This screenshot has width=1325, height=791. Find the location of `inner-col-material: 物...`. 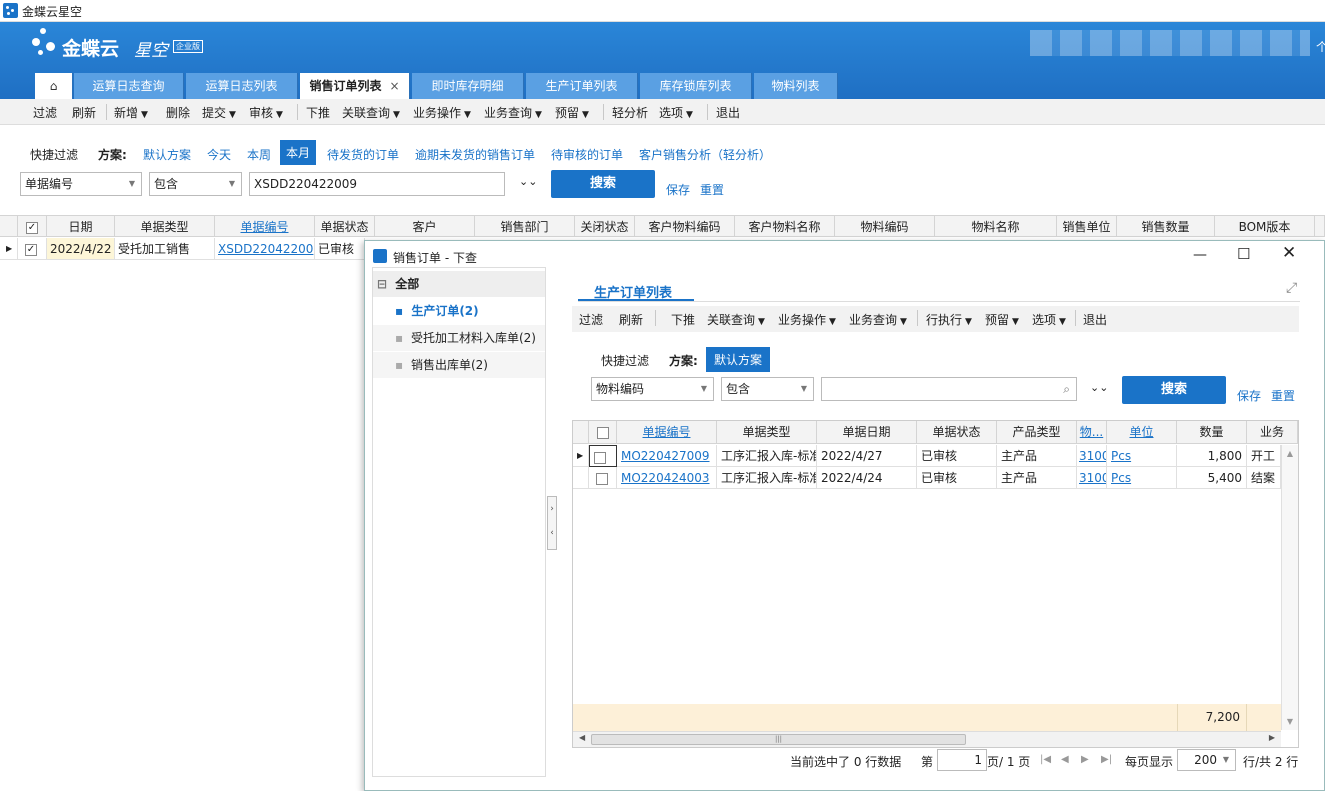

inner-col-material: 物... is located at coordinates (1092, 432).